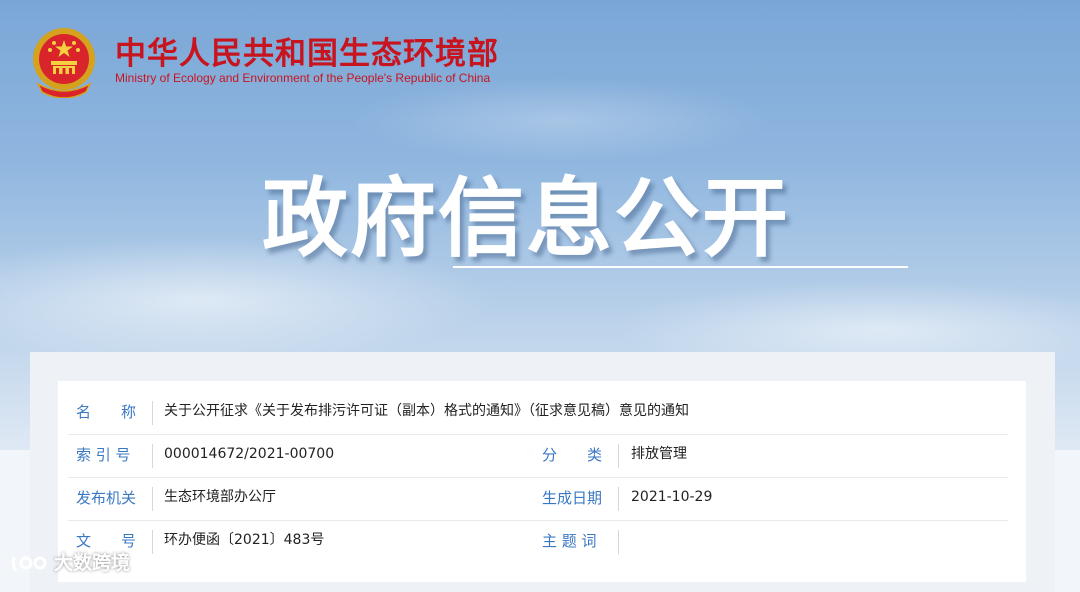 Image resolution: width=1080 pixels, height=592 pixels. Describe the element at coordinates (538, 541) in the screenshot. I see `info-row-docno: 文 号 环办便函〔2021〕483号 主 题 词` at that location.